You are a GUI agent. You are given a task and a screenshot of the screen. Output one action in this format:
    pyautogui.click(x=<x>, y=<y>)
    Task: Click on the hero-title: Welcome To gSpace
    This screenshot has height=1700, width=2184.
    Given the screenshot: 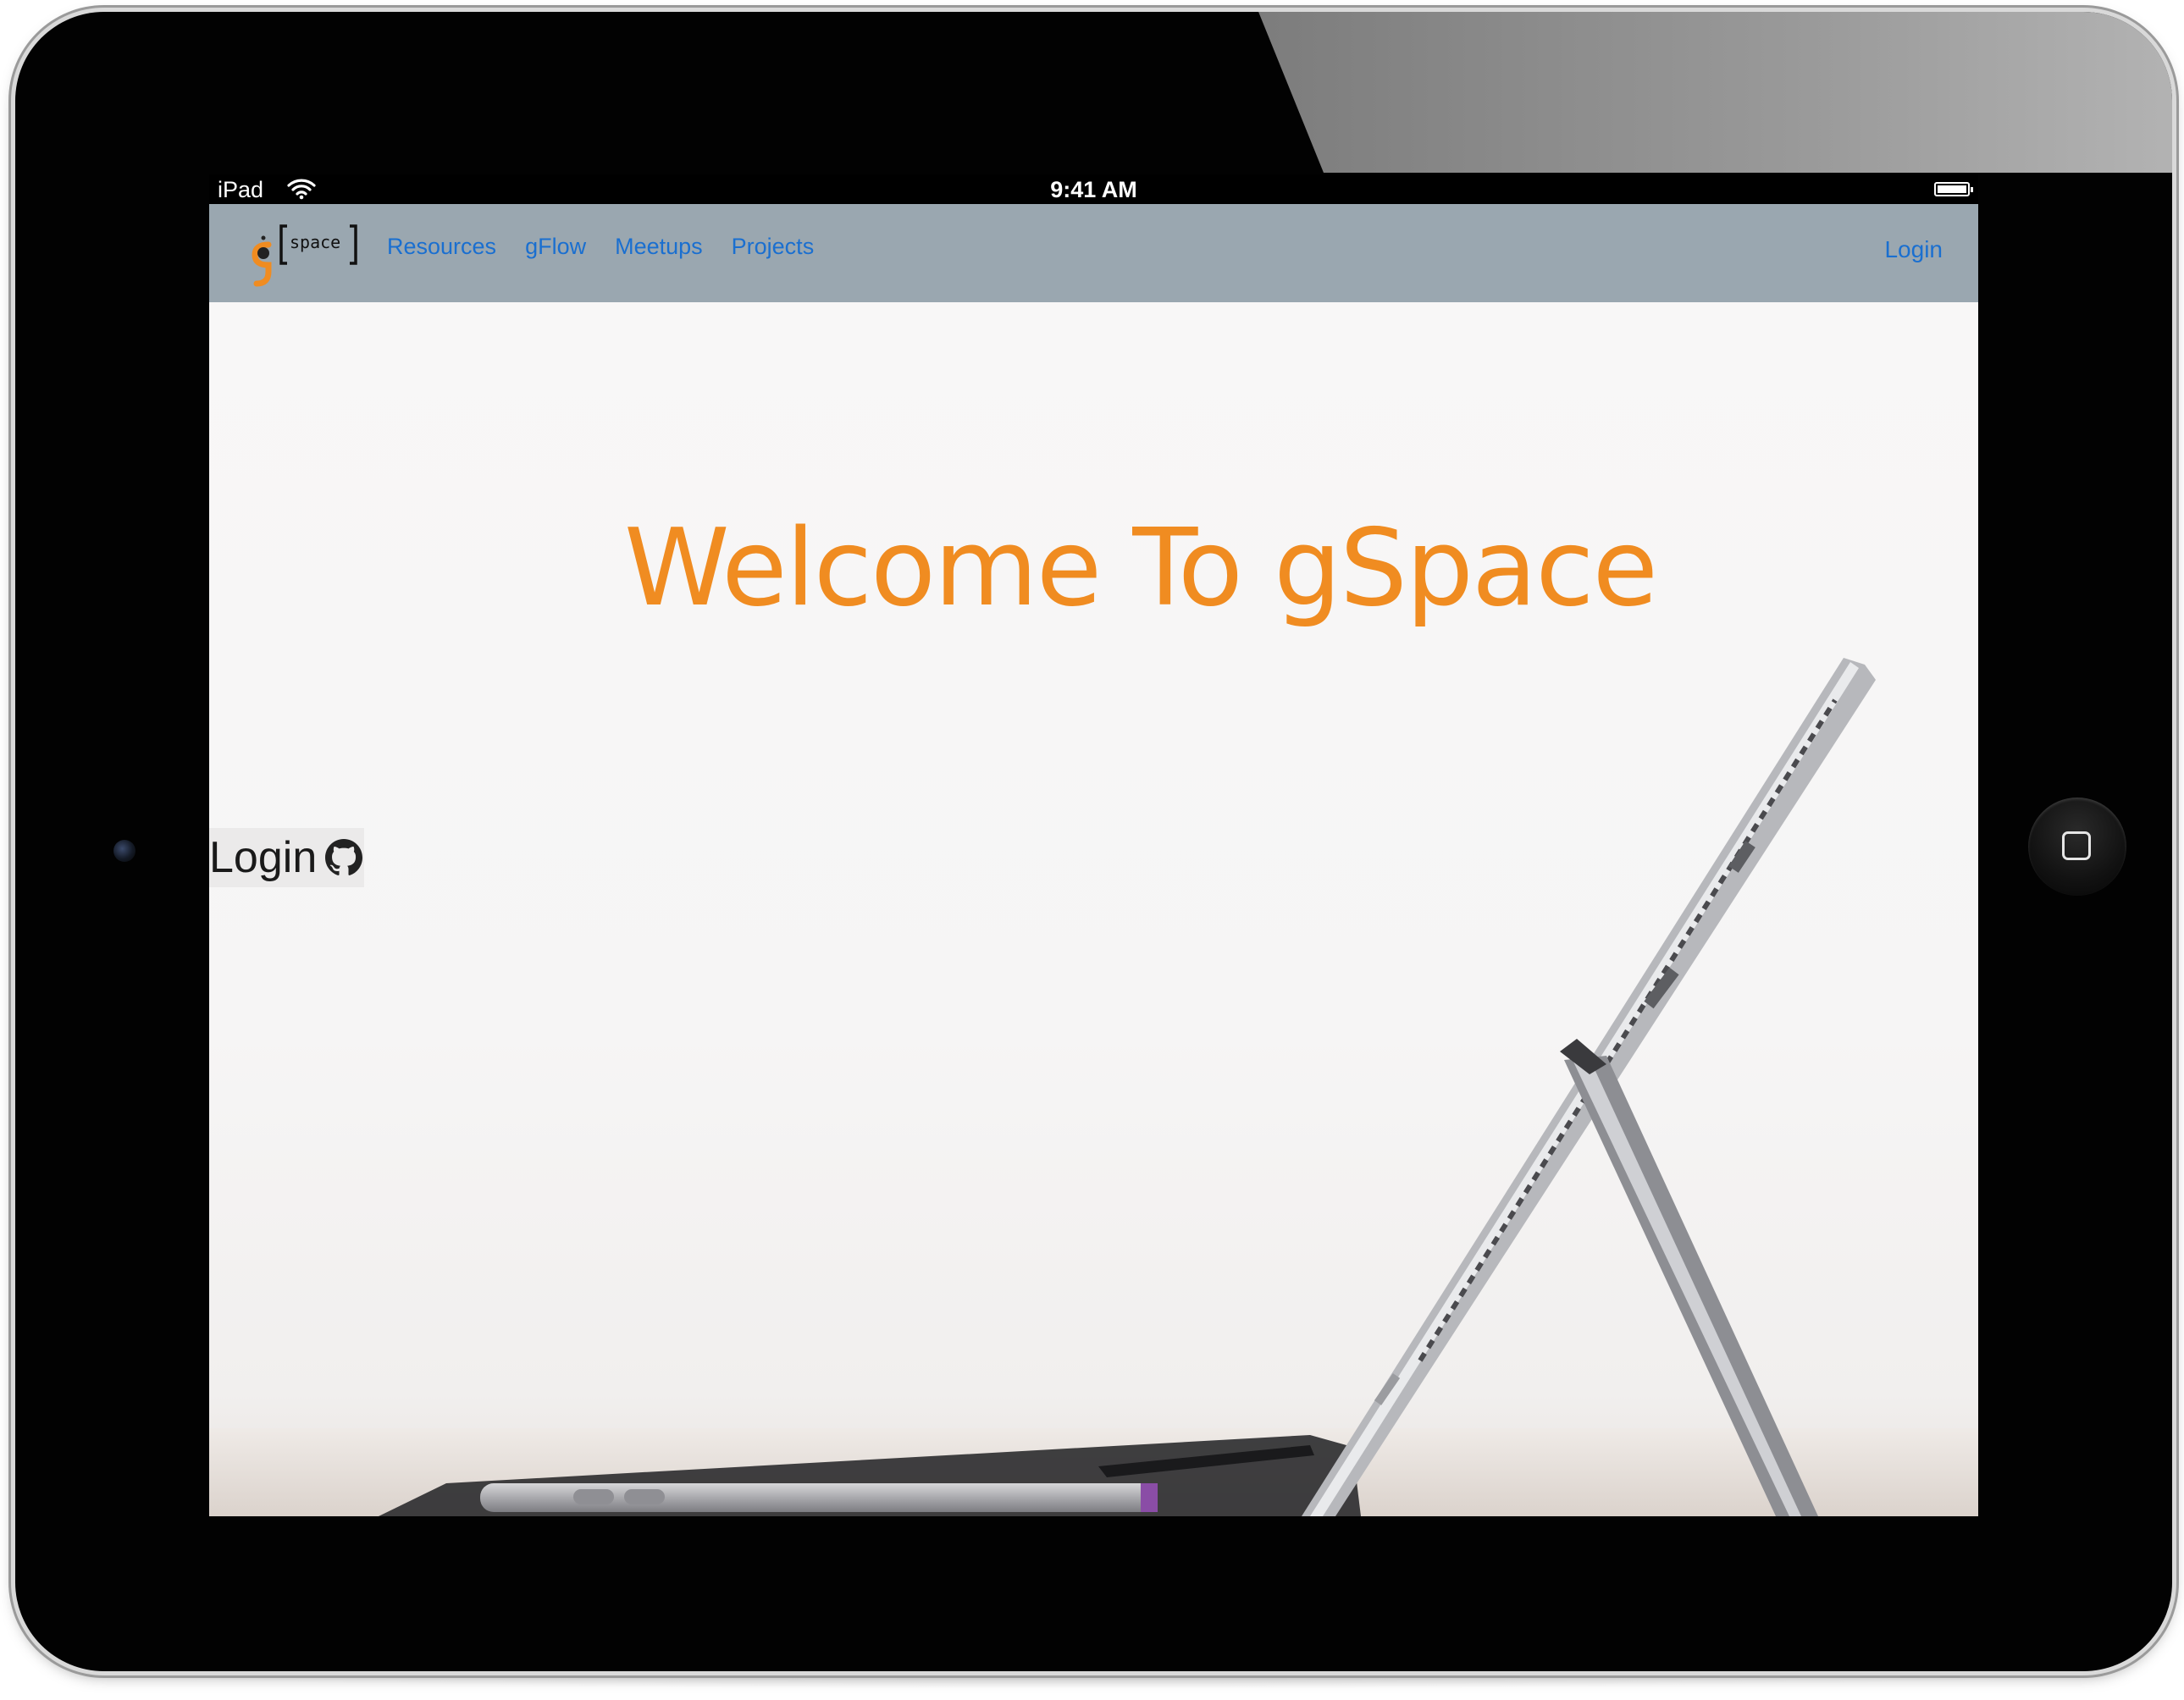 What is the action you would take?
    pyautogui.click(x=1140, y=567)
    